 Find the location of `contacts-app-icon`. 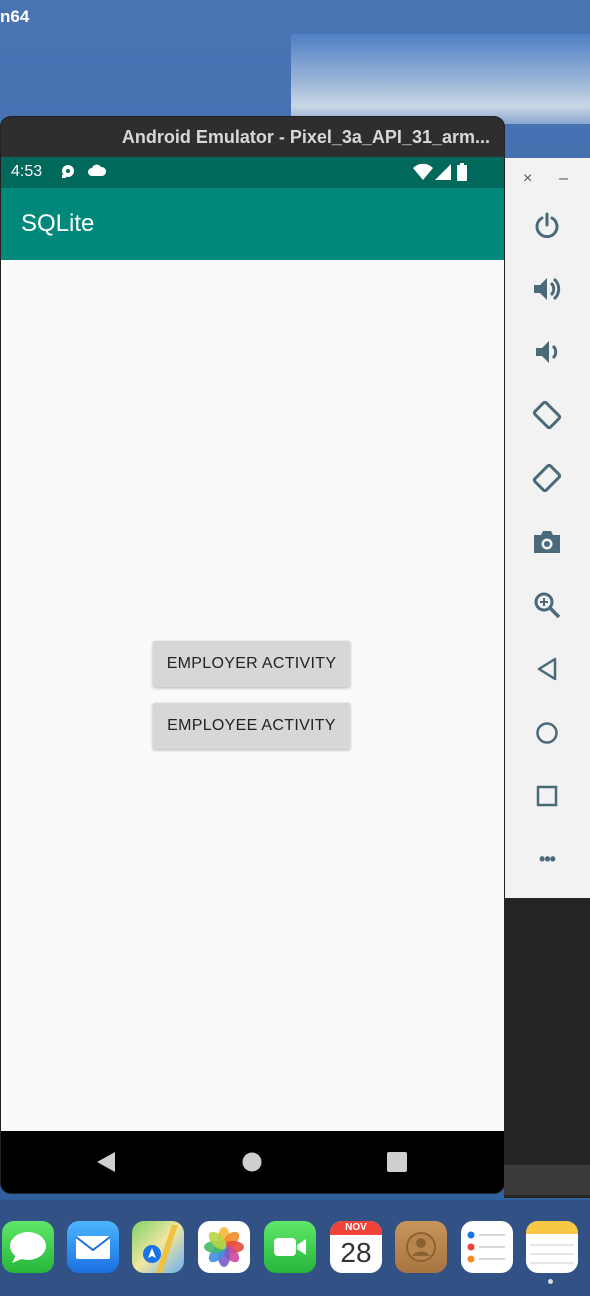

contacts-app-icon is located at coordinates (421, 1247).